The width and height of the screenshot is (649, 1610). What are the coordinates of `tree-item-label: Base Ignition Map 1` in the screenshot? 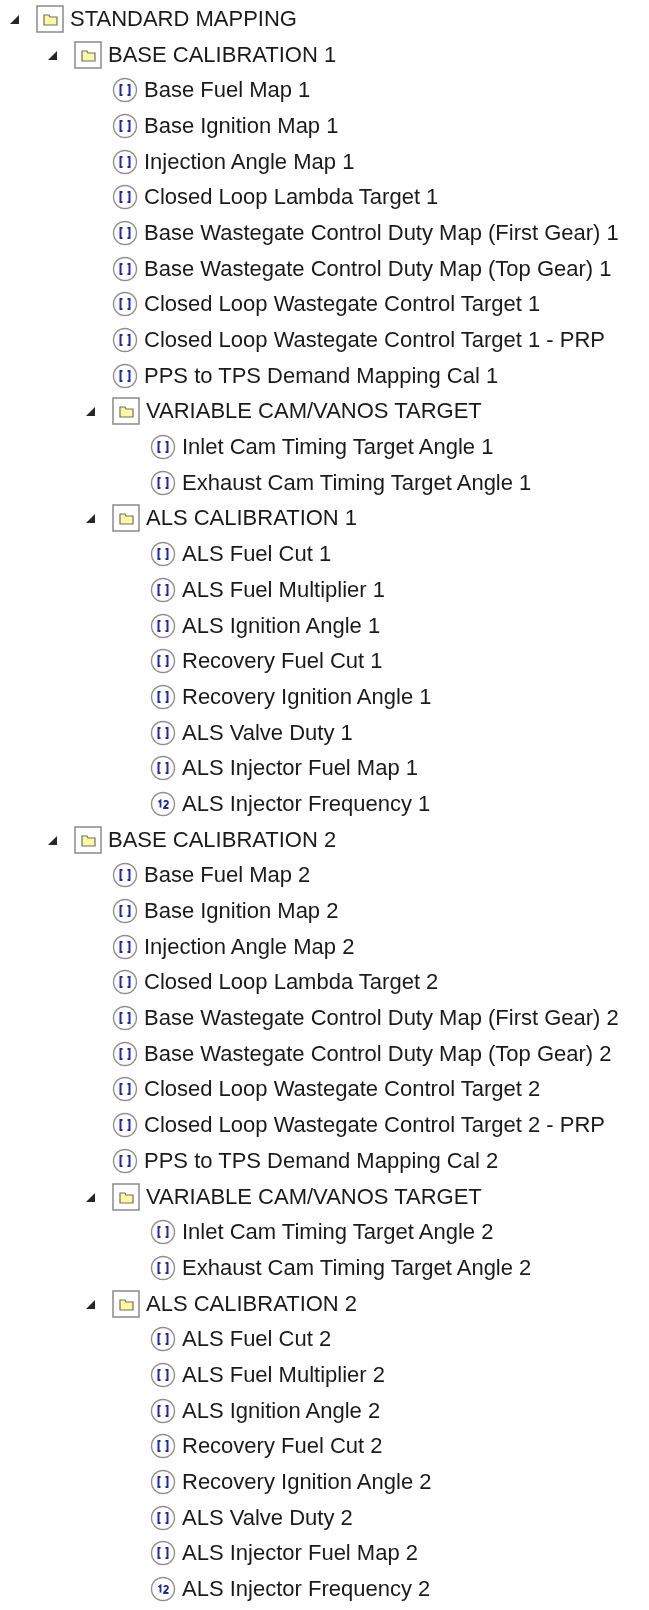 It's located at (241, 125).